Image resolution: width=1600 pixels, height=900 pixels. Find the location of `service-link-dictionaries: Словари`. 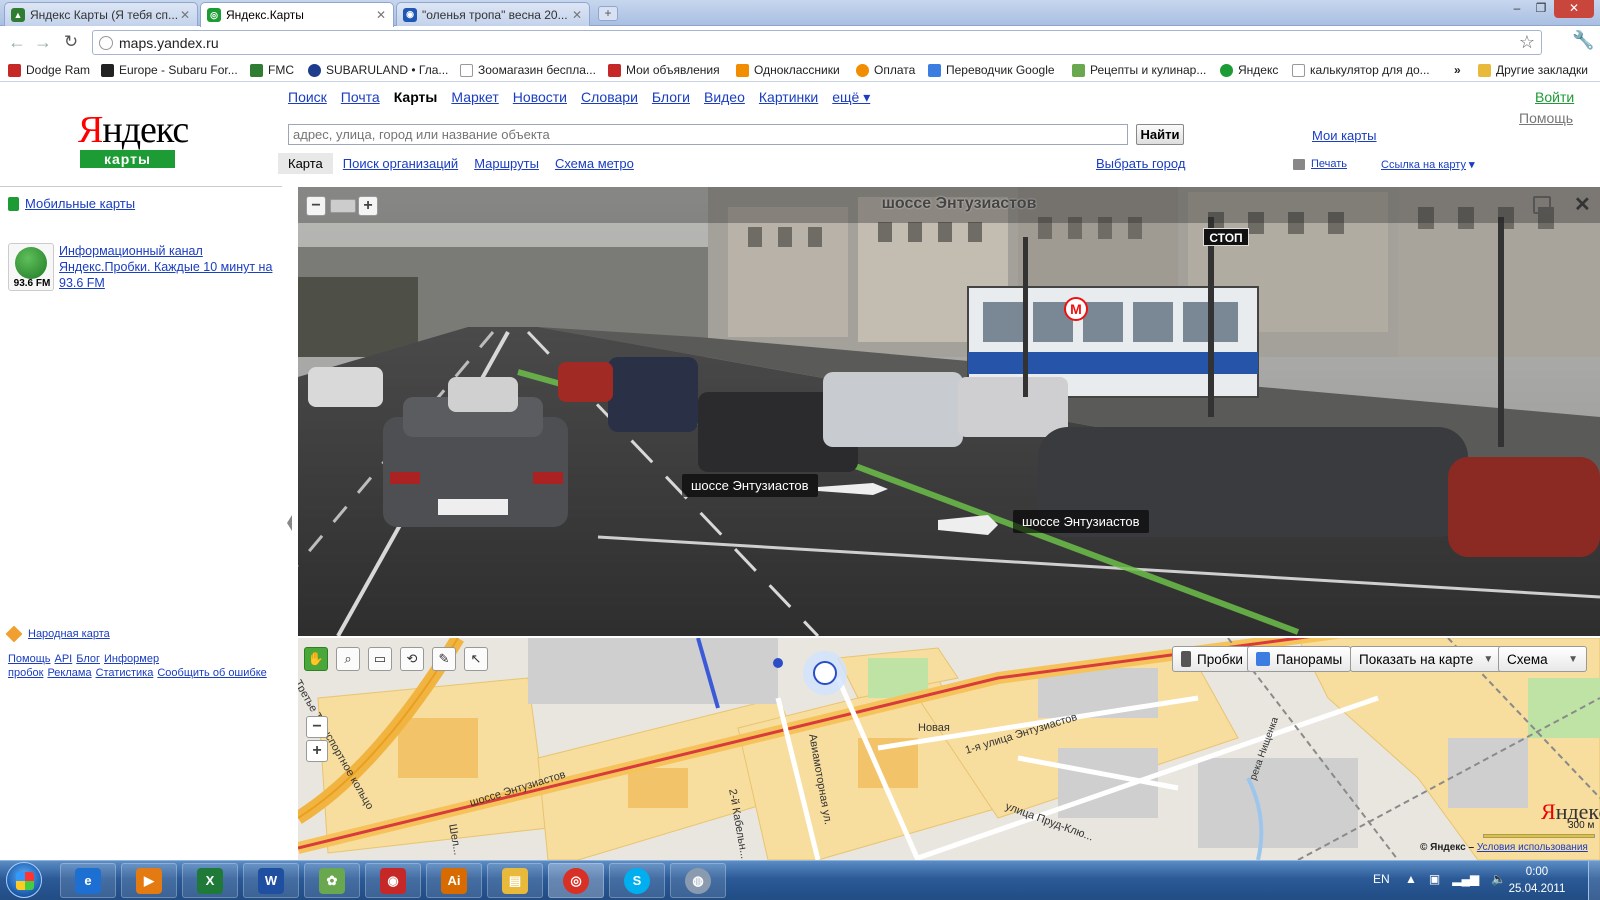

service-link-dictionaries: Словари is located at coordinates (609, 97).